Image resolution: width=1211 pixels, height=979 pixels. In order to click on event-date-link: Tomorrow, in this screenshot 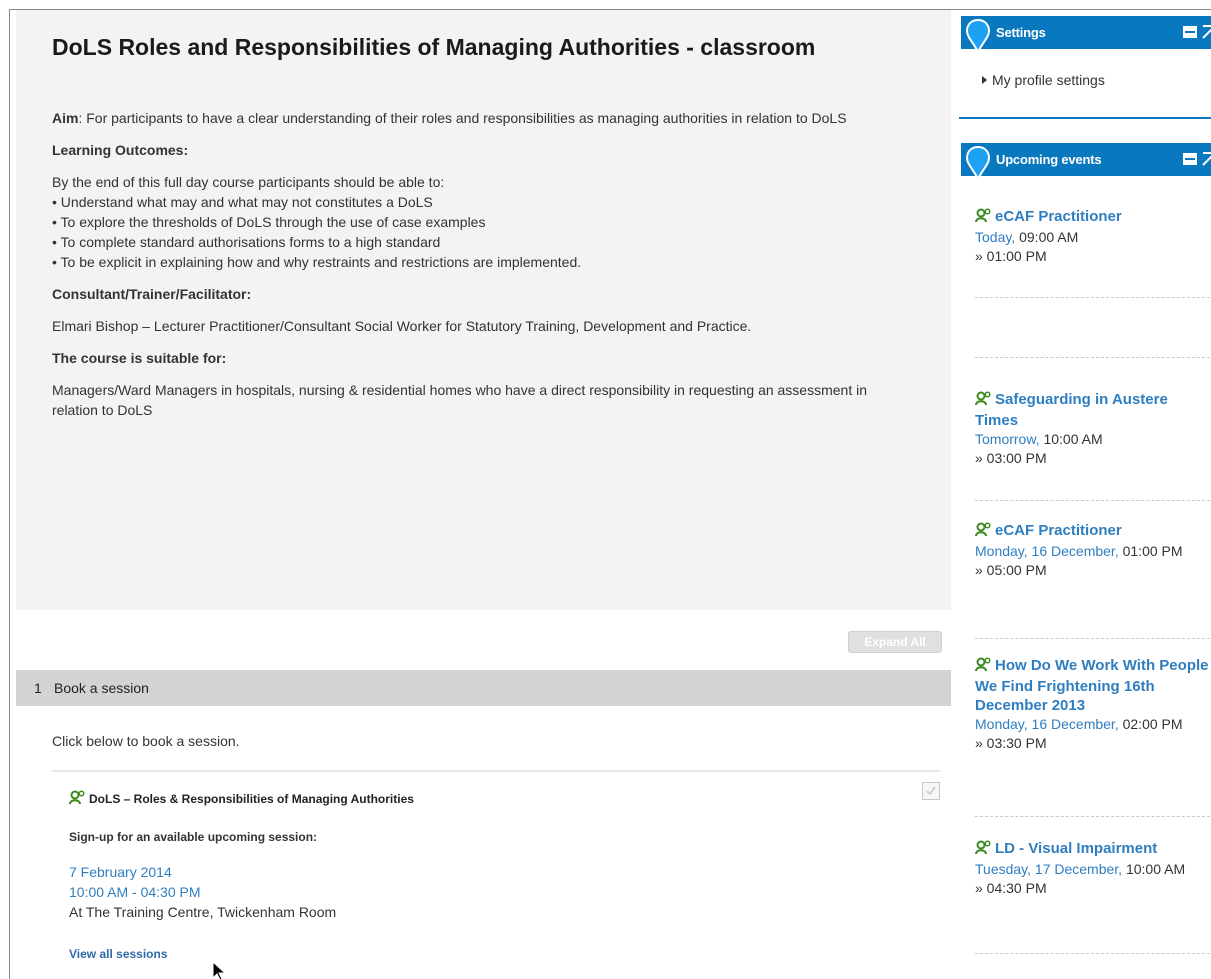, I will do `click(1007, 439)`.